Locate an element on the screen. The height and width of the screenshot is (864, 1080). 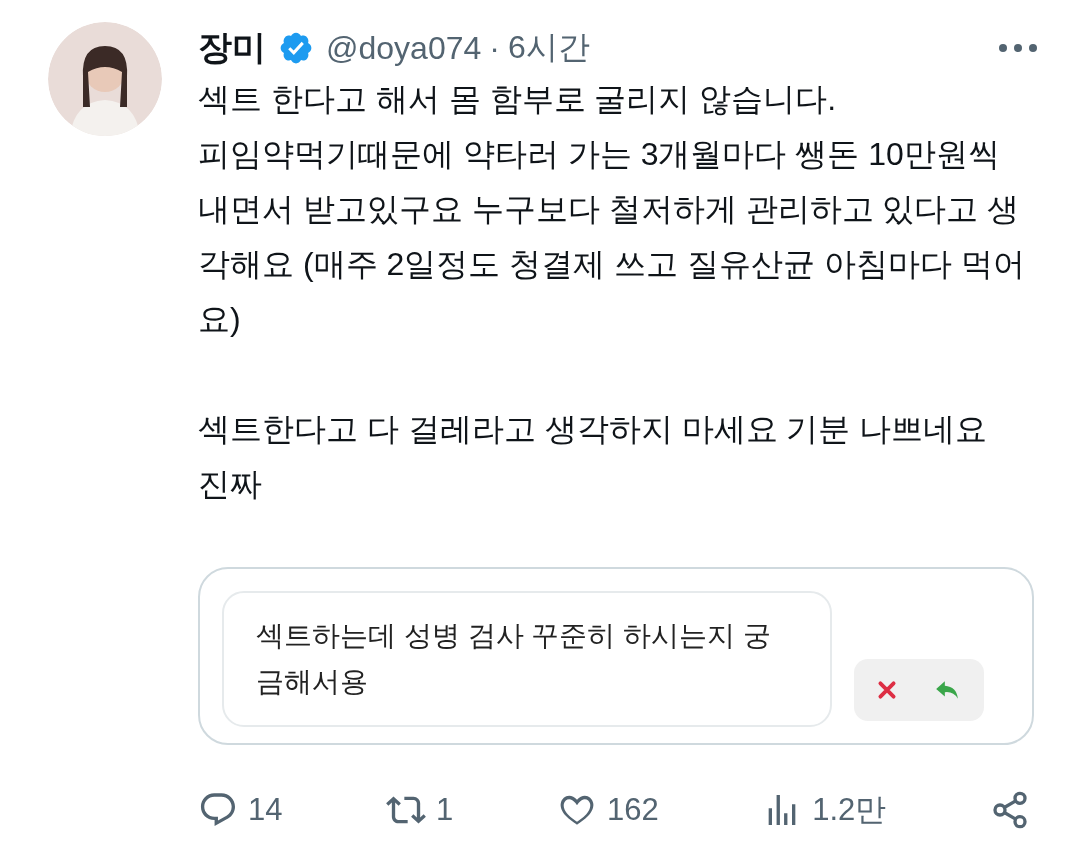
more-icon is located at coordinates (1018, 48).